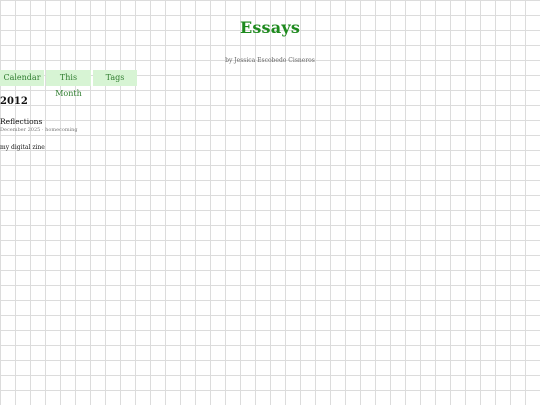 The image size is (540, 405). What do you see at coordinates (270, 60) in the screenshot?
I see `byline: by Jessica Escobedo Cisneros` at bounding box center [270, 60].